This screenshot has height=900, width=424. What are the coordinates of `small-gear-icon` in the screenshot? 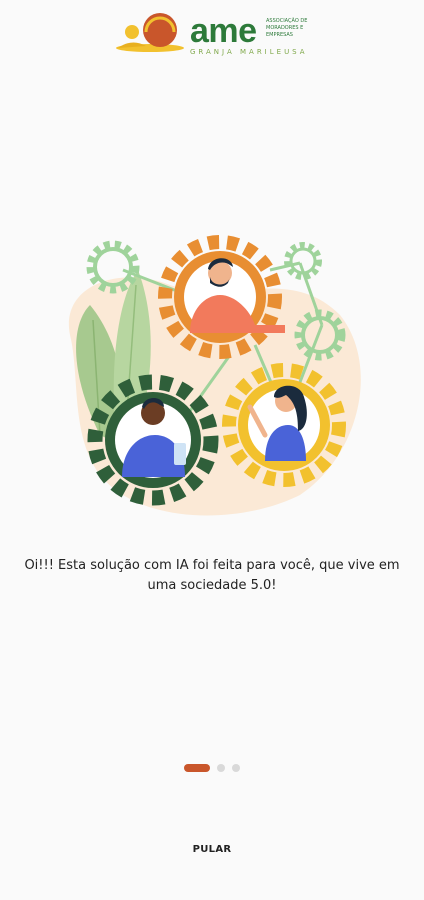 It's located at (303, 261).